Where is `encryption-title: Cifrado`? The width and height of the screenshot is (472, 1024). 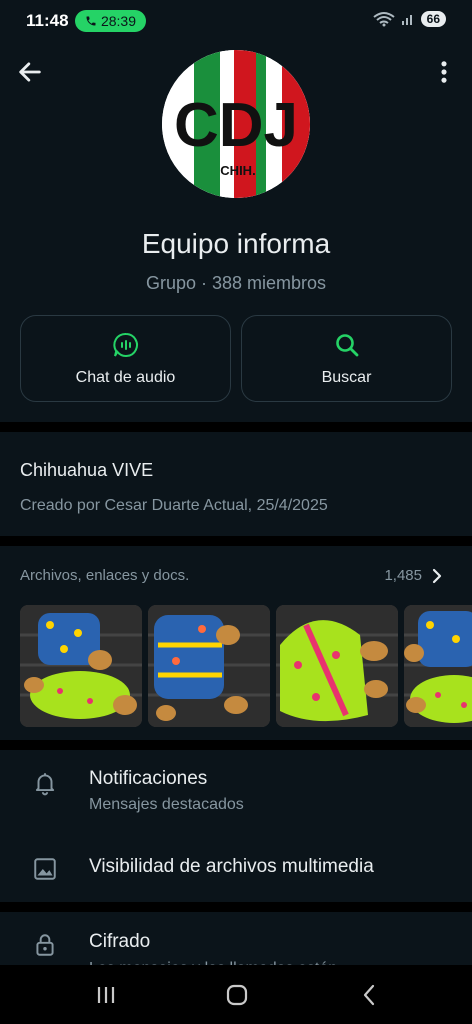 encryption-title: Cifrado is located at coordinates (120, 941).